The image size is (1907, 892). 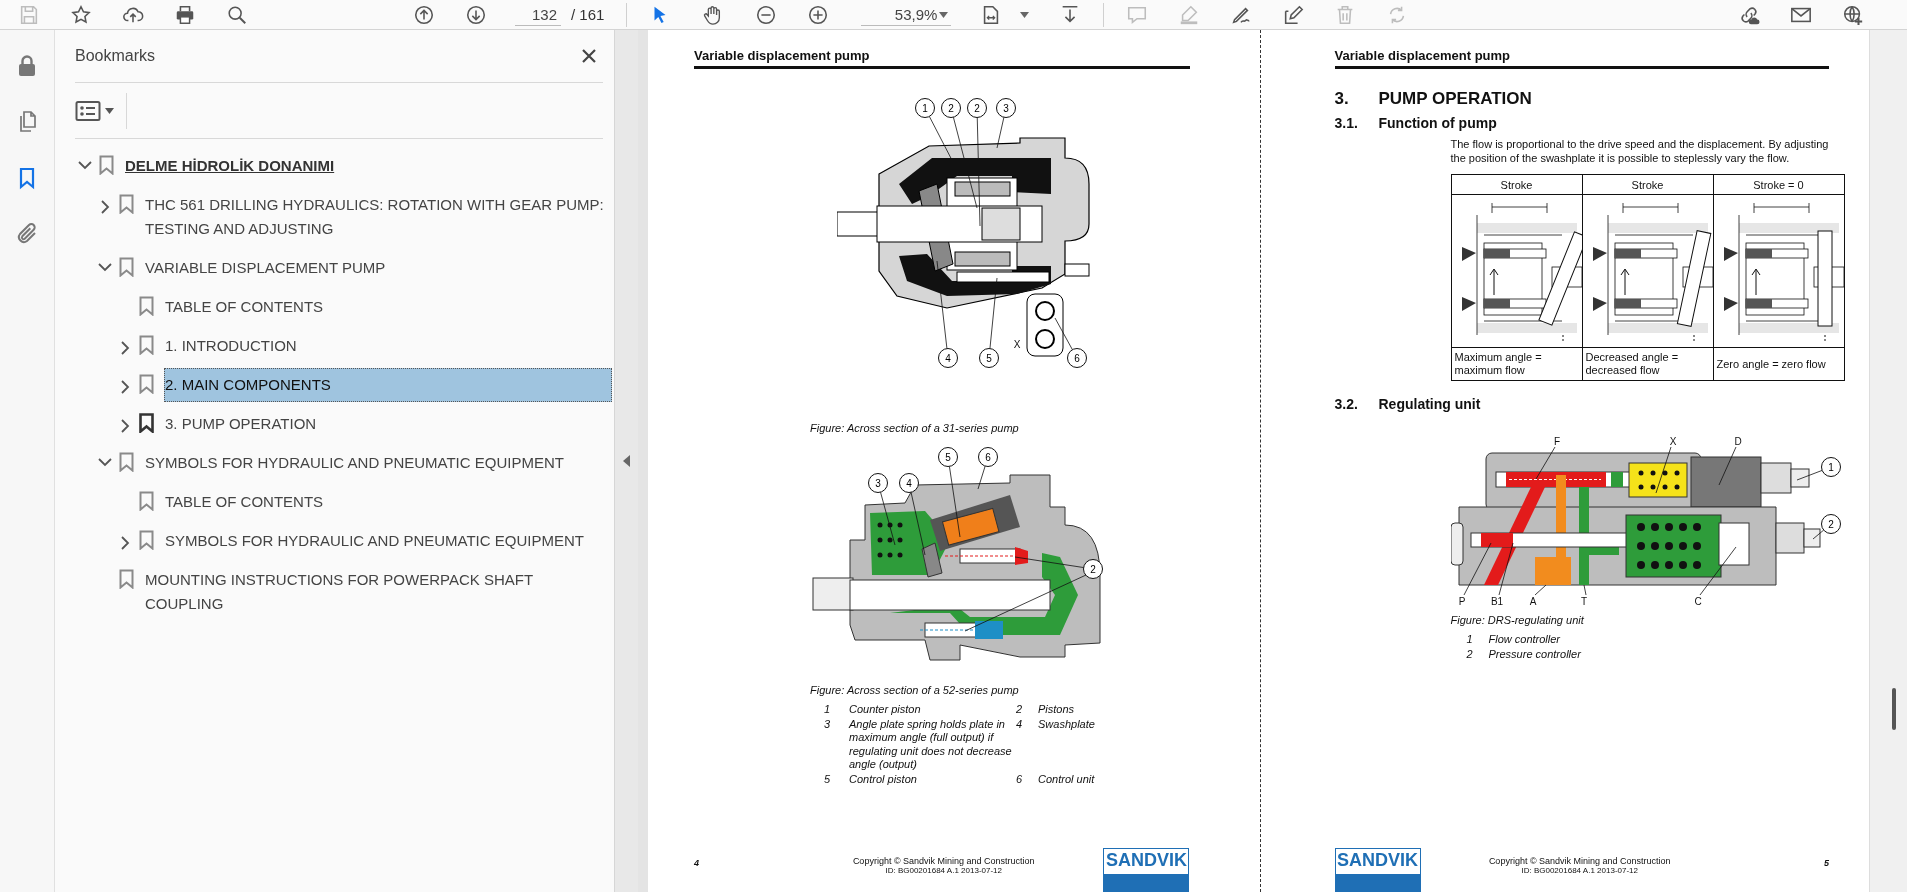 What do you see at coordinates (378, 591) in the screenshot?
I see `bookmark-item: MOUNTING INSTRUCTIONS FOR POWERPACK SHAFT COUPLING` at bounding box center [378, 591].